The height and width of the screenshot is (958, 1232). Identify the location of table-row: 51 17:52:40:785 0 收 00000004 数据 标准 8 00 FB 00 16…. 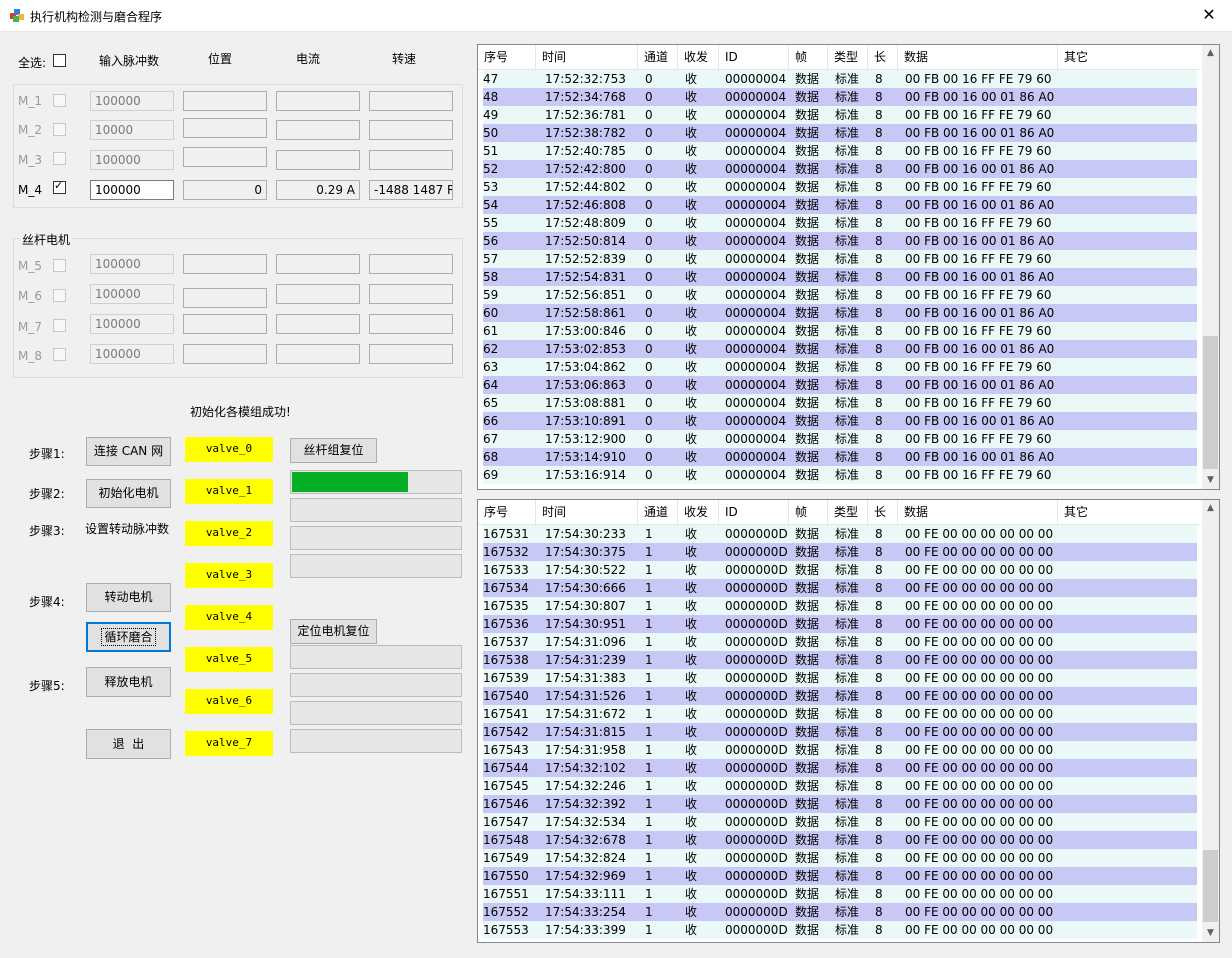
(840, 151).